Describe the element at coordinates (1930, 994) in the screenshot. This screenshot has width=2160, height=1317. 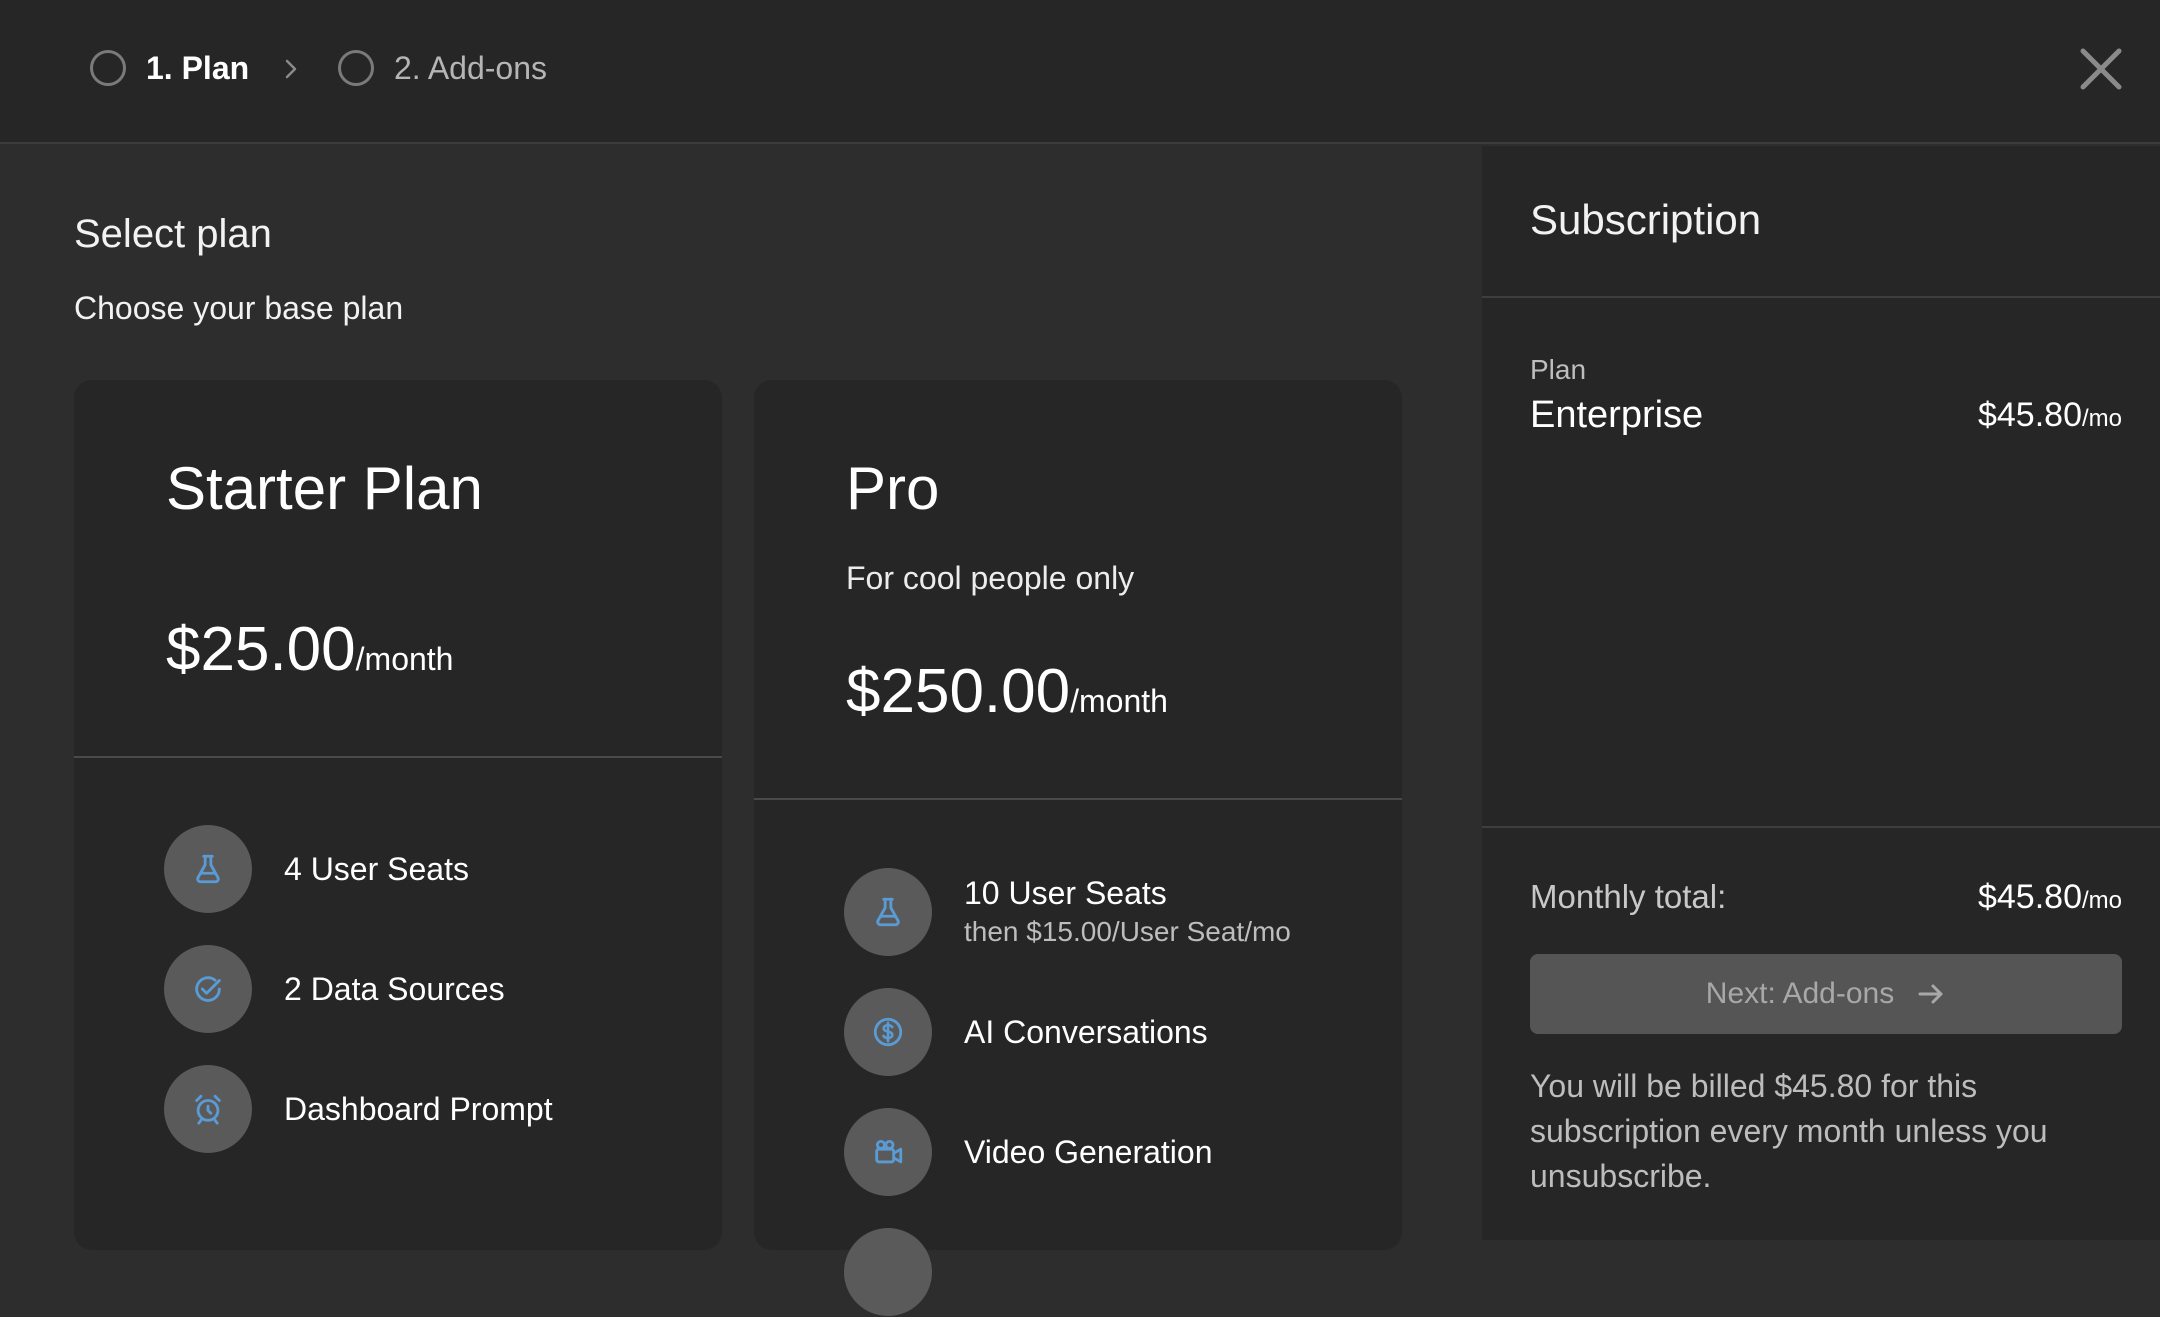
I see `arrow-right-icon` at that location.